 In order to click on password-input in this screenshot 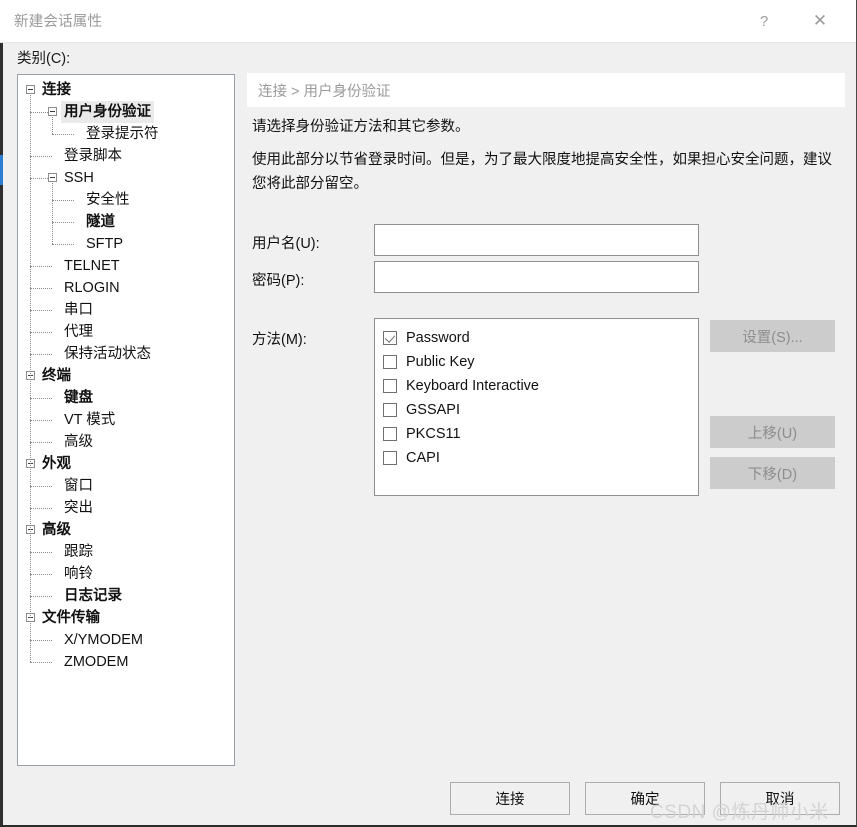, I will do `click(536, 277)`.